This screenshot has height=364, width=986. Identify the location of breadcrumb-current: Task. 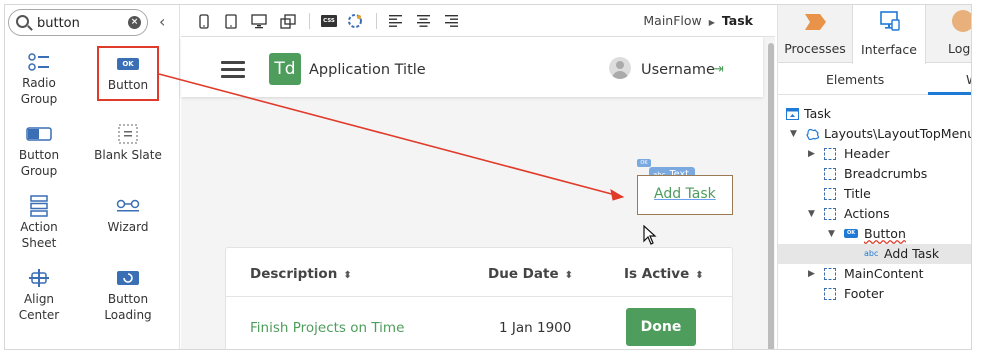
(737, 20).